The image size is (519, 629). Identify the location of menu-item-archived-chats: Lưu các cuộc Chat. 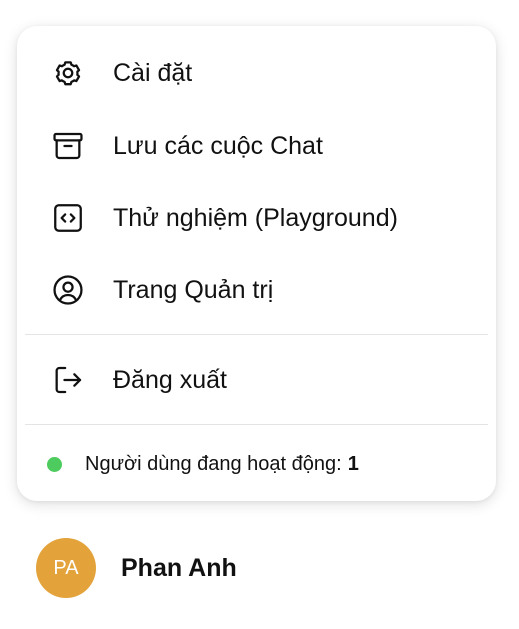
(256, 146).